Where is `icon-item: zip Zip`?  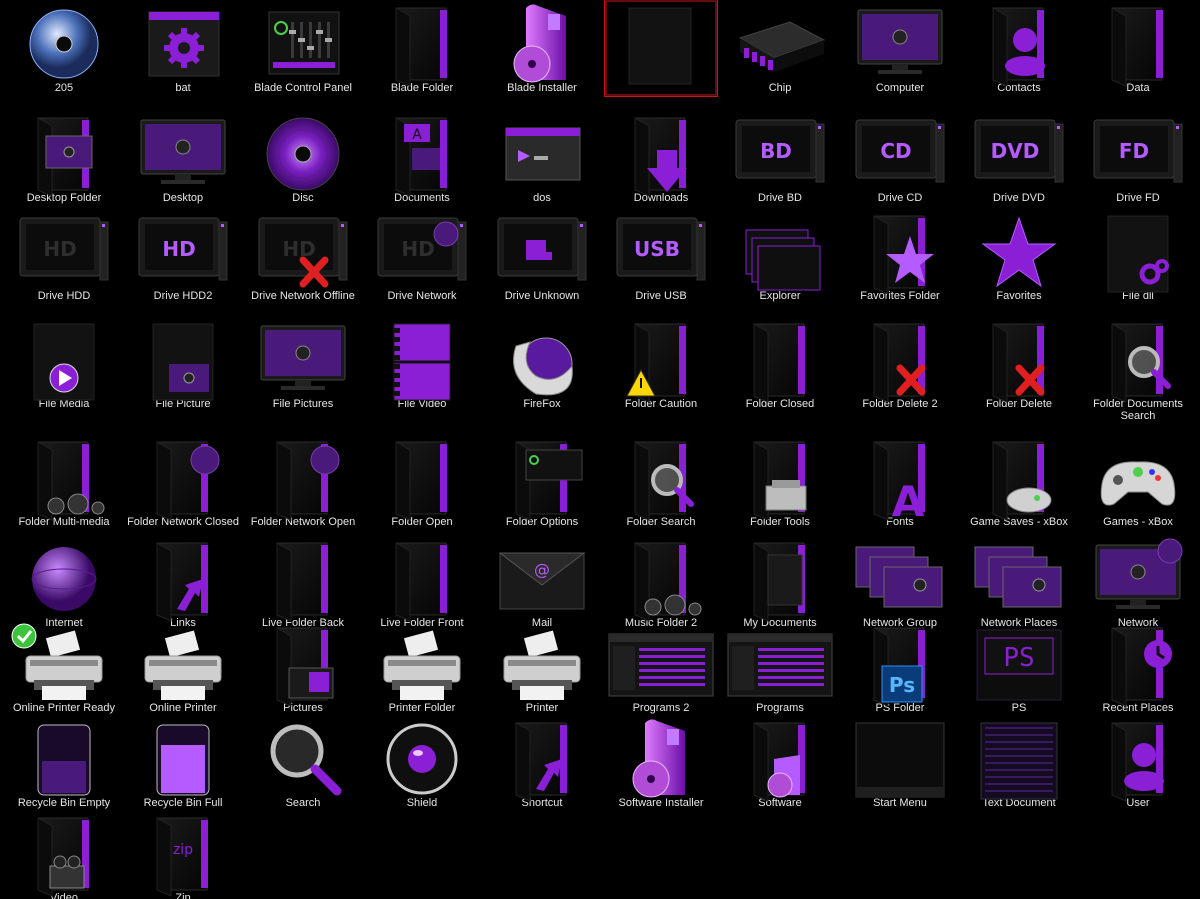
icon-item: zip Zip is located at coordinates (183, 854).